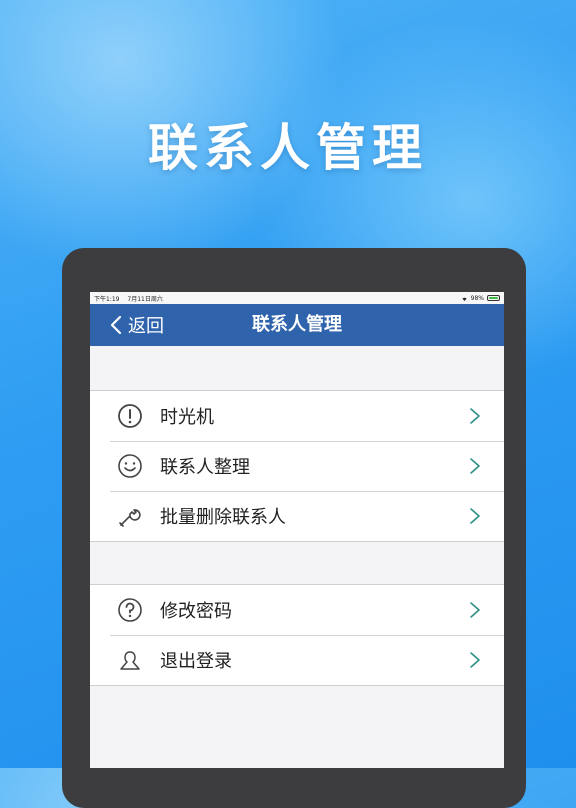  I want to click on question-circle-icon, so click(130, 610).